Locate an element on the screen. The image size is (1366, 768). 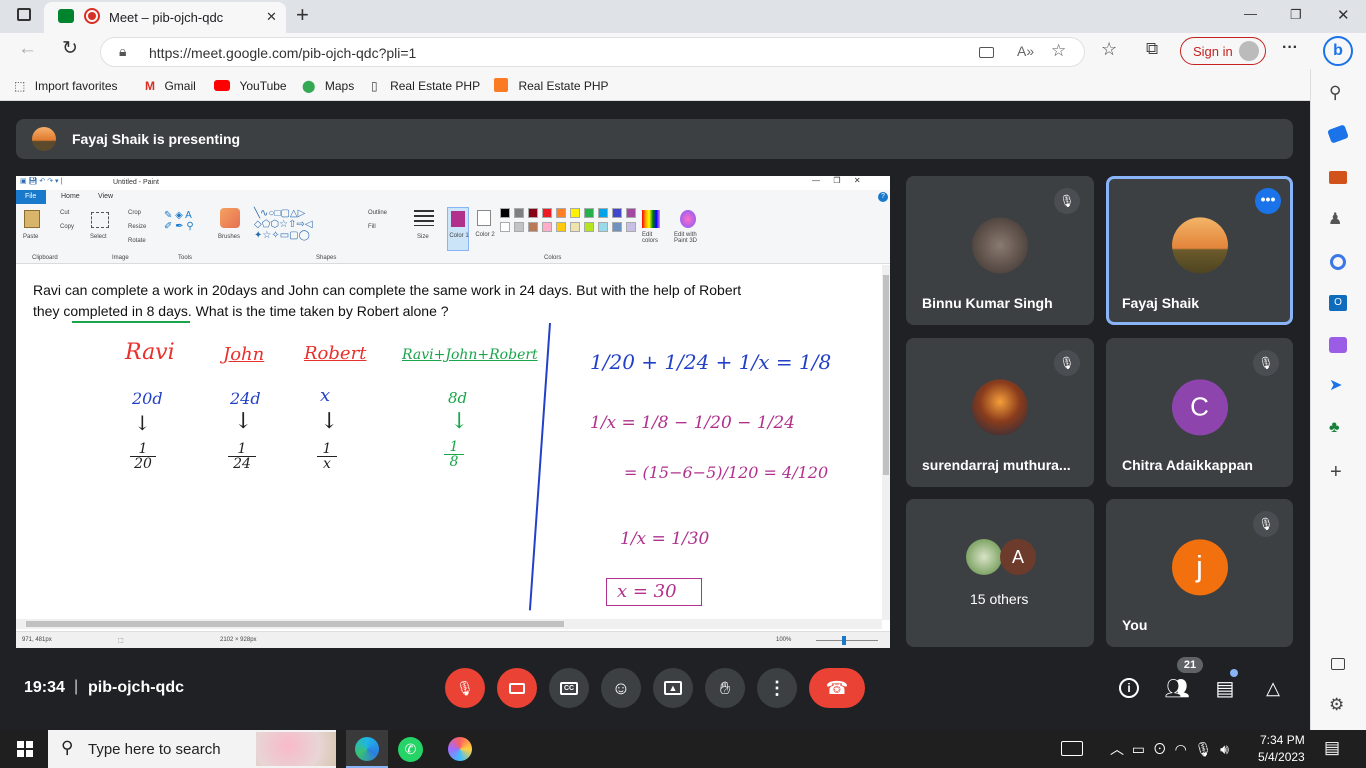
cut-label: Cut is located at coordinates (64, 213).